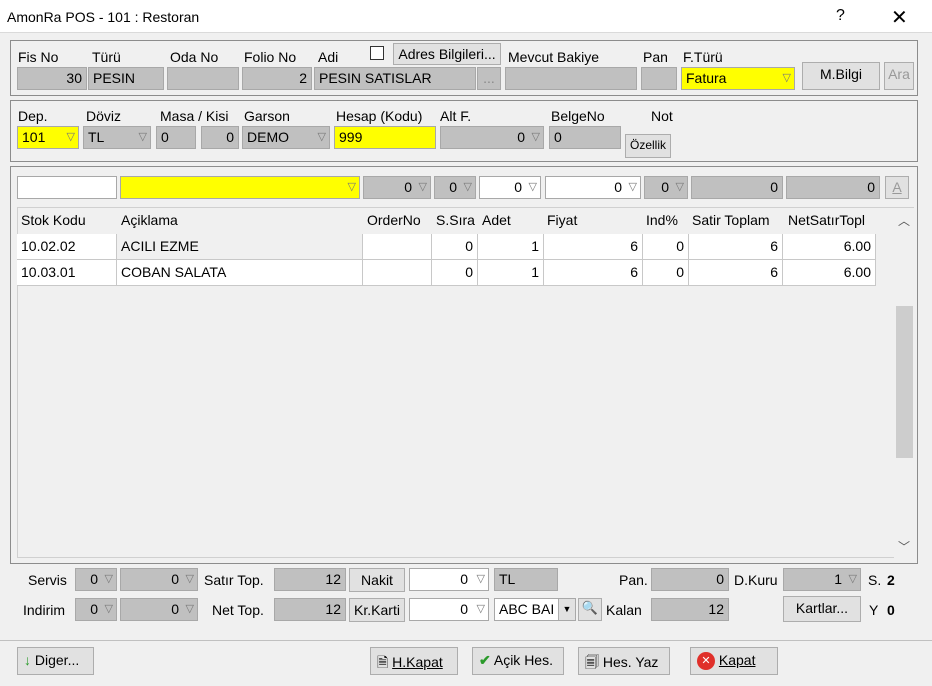  Describe the element at coordinates (220, 137) in the screenshot. I see `kisi-field: 0` at that location.